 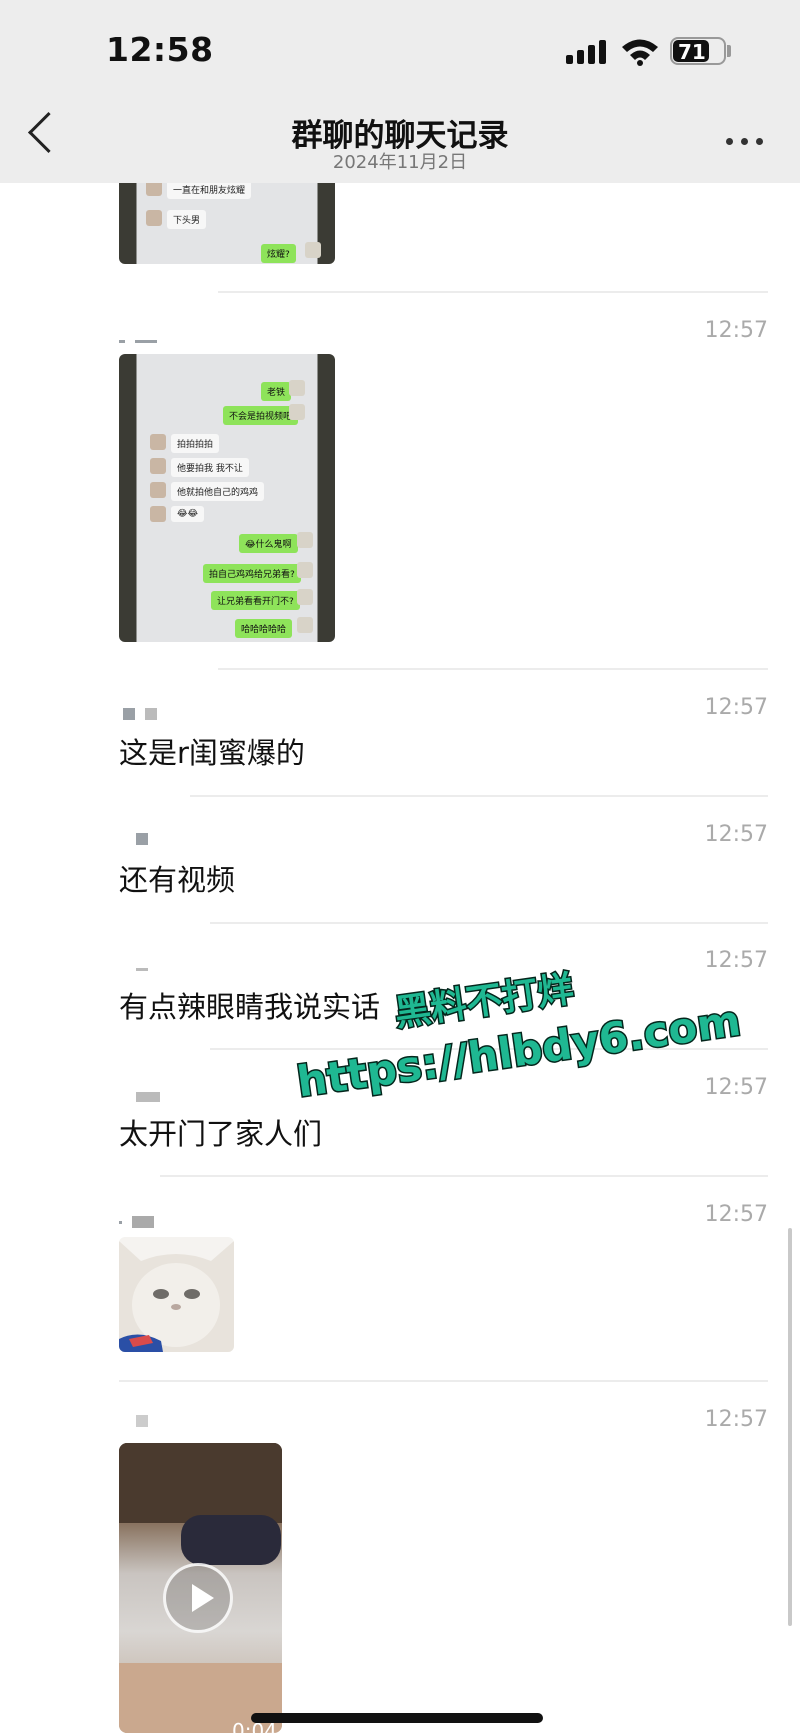 I want to click on screenshot-text: 拍自己鸡鸡给兄弟看?, so click(x=252, y=573).